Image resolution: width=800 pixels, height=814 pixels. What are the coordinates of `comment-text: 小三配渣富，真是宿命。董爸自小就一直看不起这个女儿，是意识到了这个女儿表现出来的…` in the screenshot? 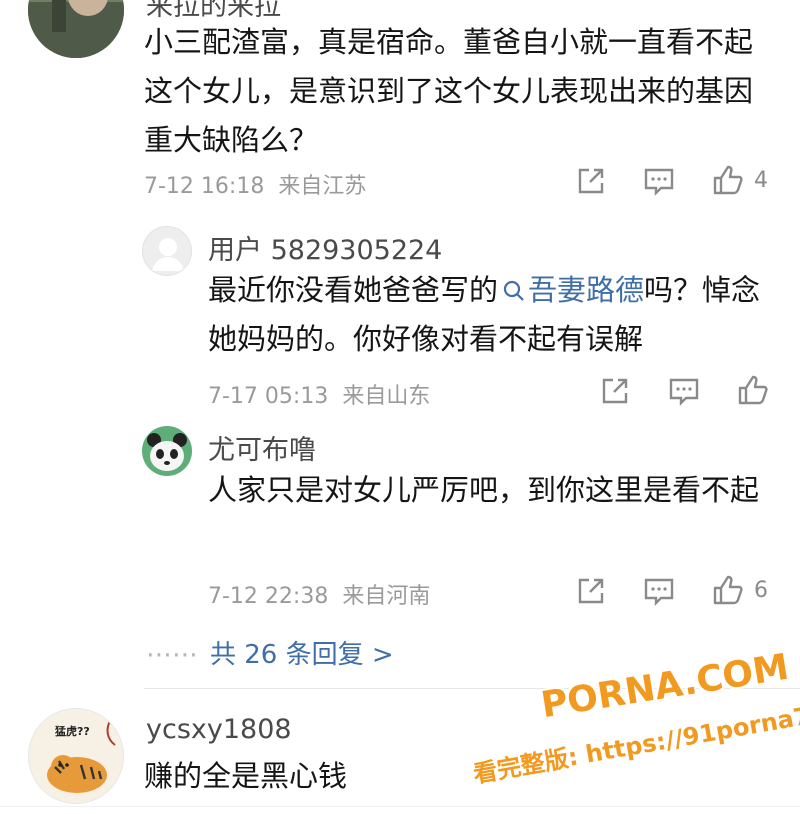 It's located at (449, 91).